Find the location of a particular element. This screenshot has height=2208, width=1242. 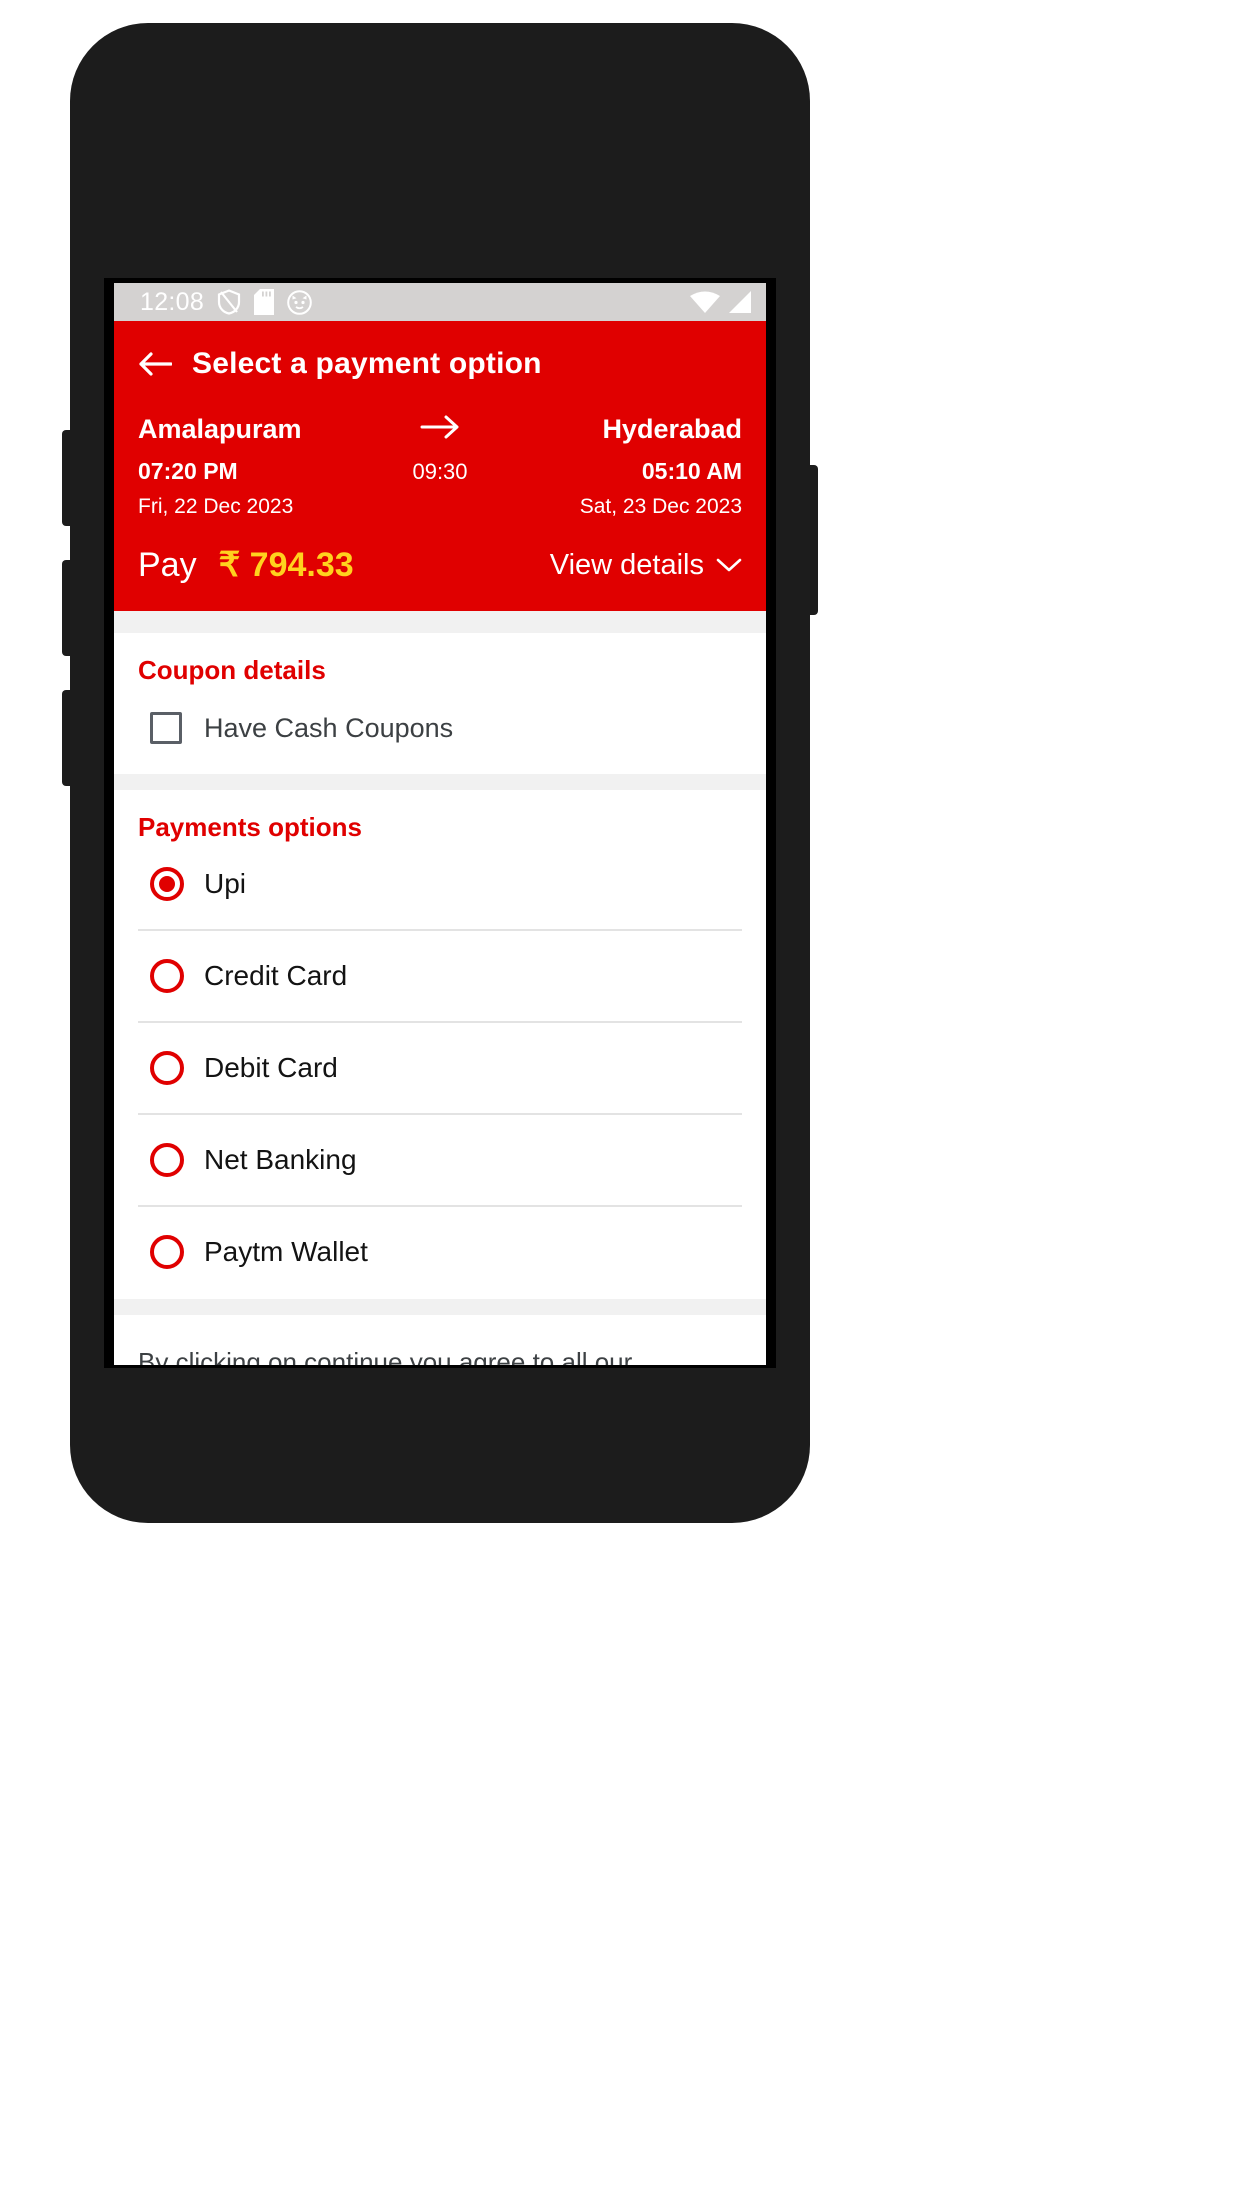

payment-option-label: Paytm Wallet is located at coordinates (286, 1251).